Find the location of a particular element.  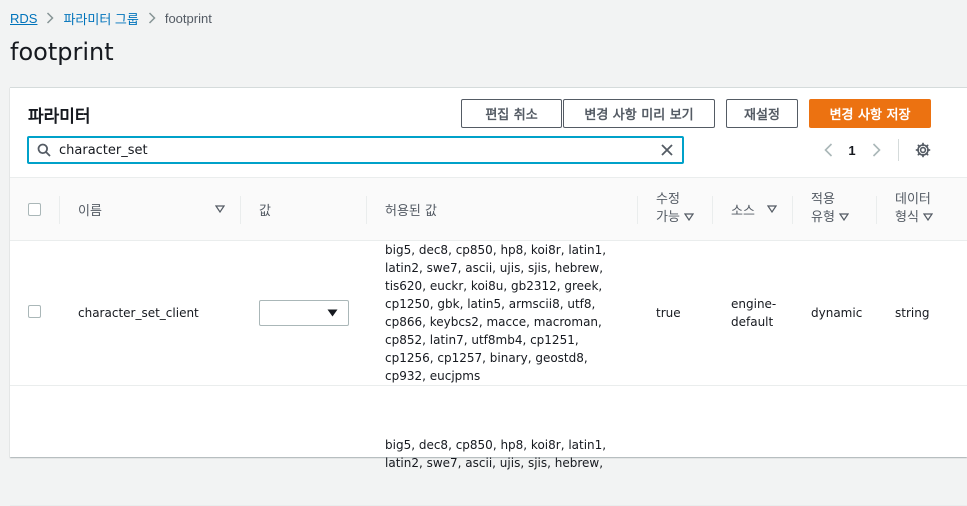

data-type-cell: string is located at coordinates (922, 313).